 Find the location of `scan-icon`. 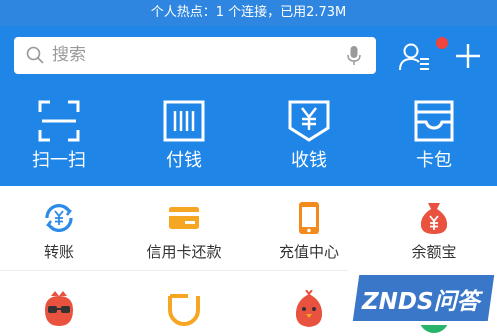

scan-icon is located at coordinates (59, 121).